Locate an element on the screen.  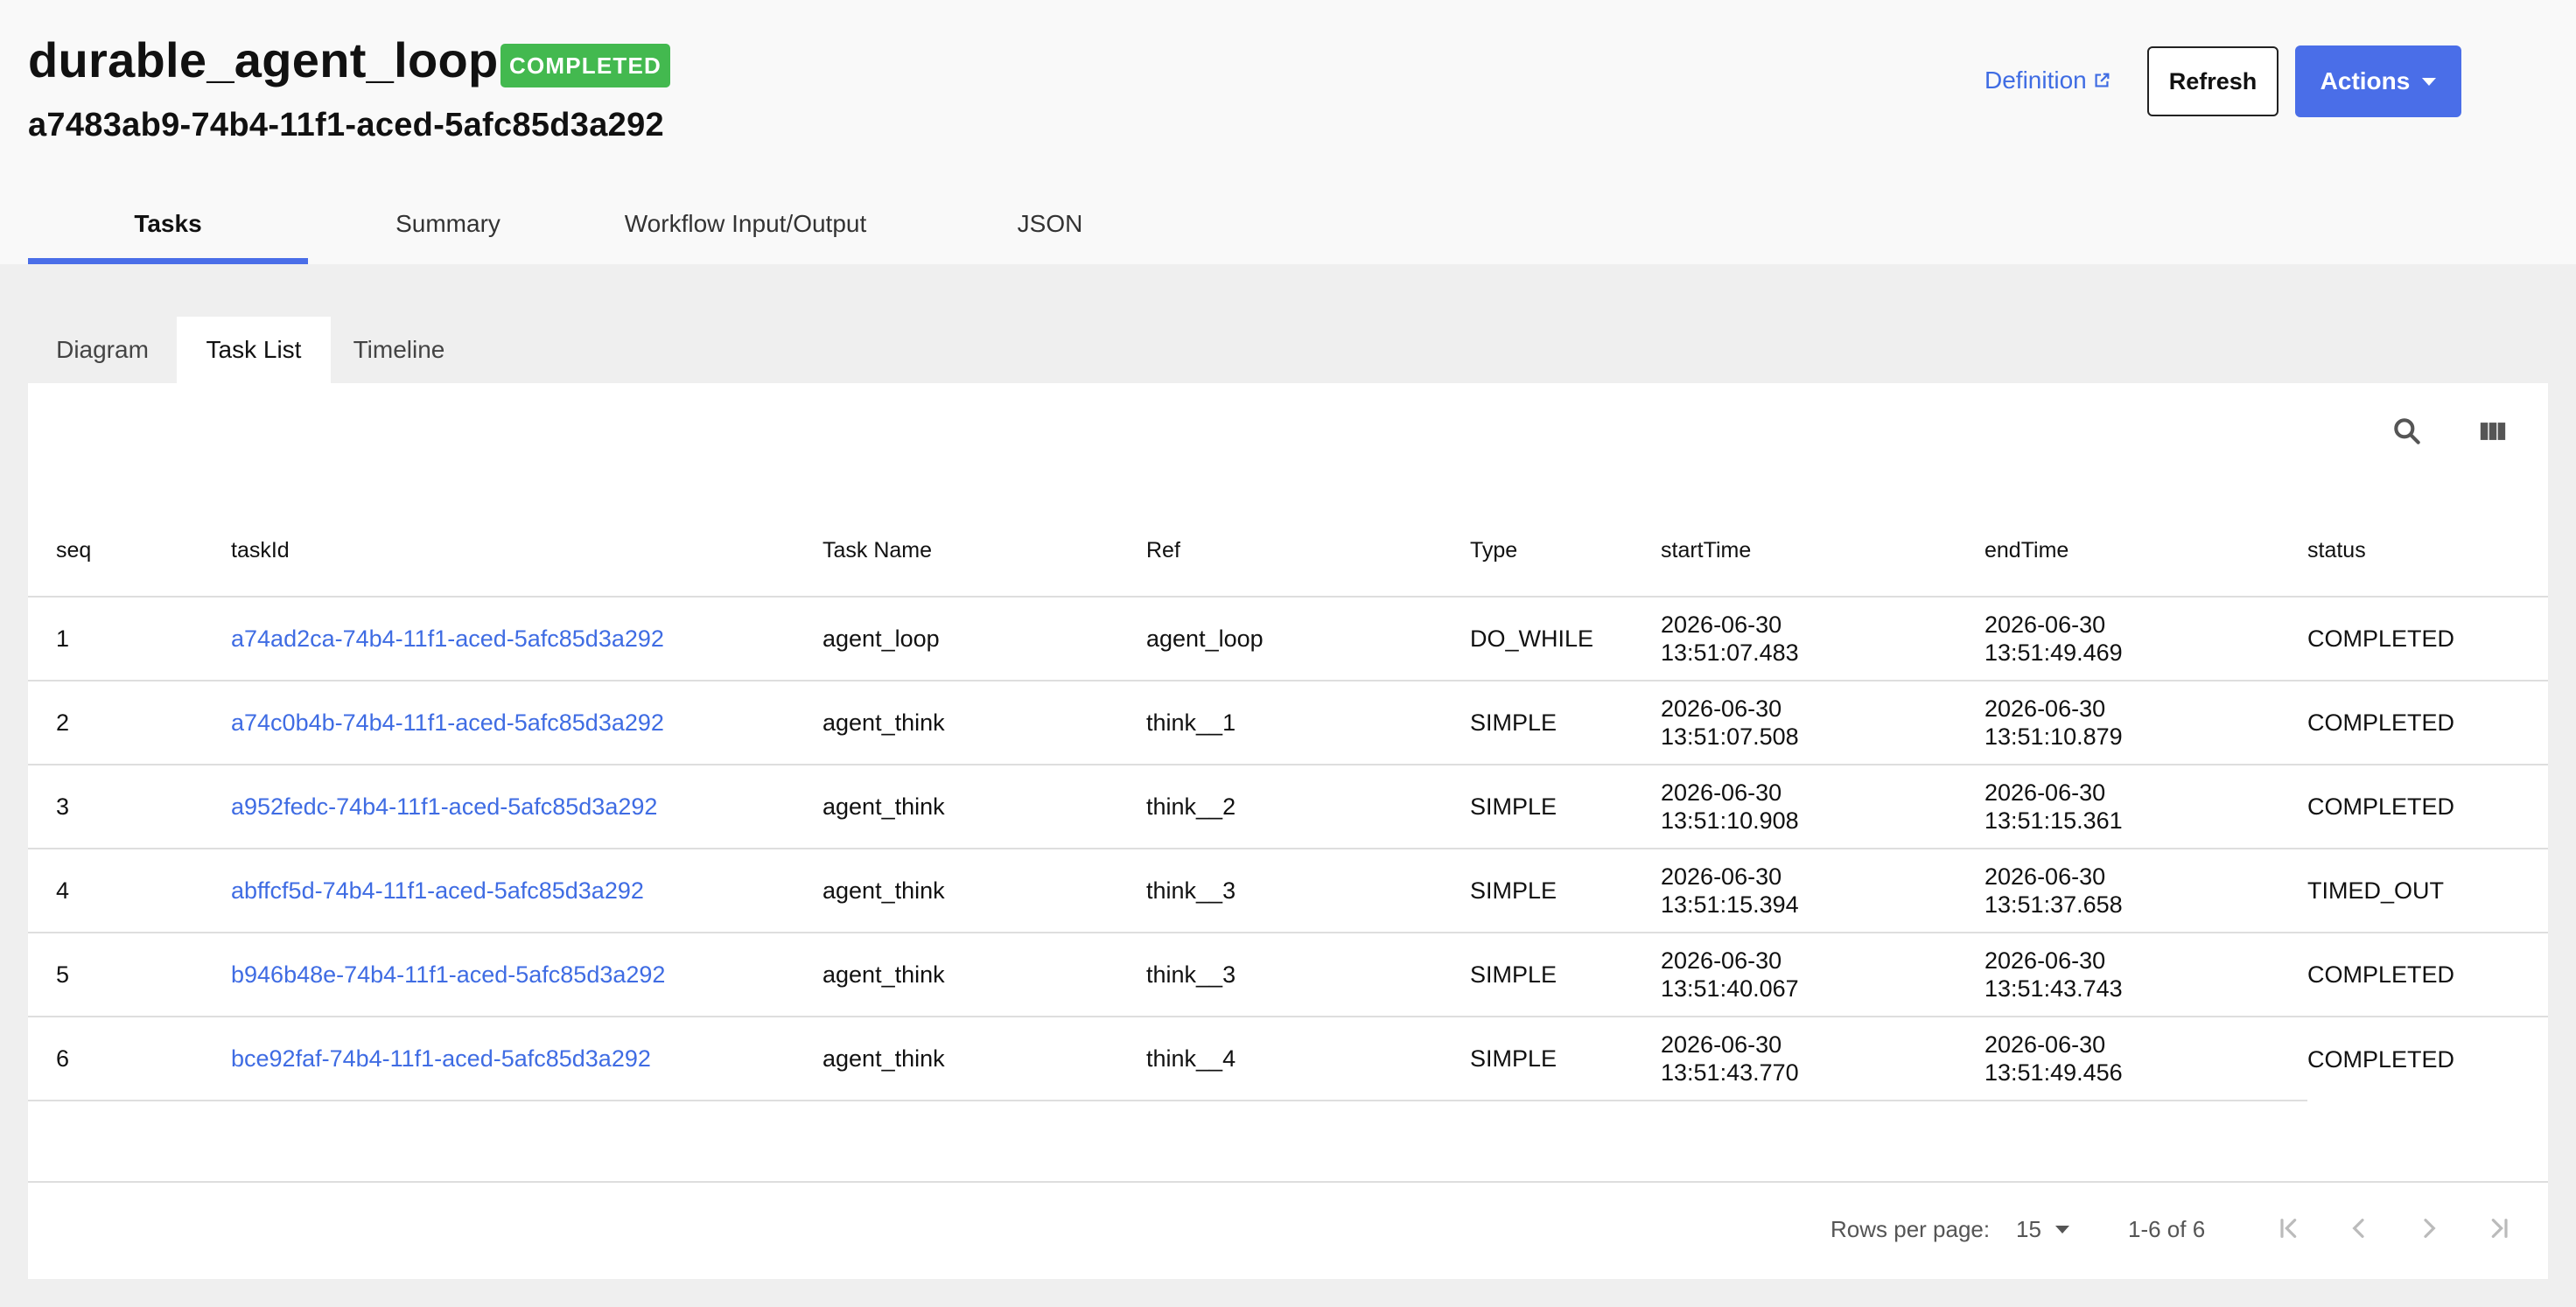
subtab-label: Task List is located at coordinates (254, 349).